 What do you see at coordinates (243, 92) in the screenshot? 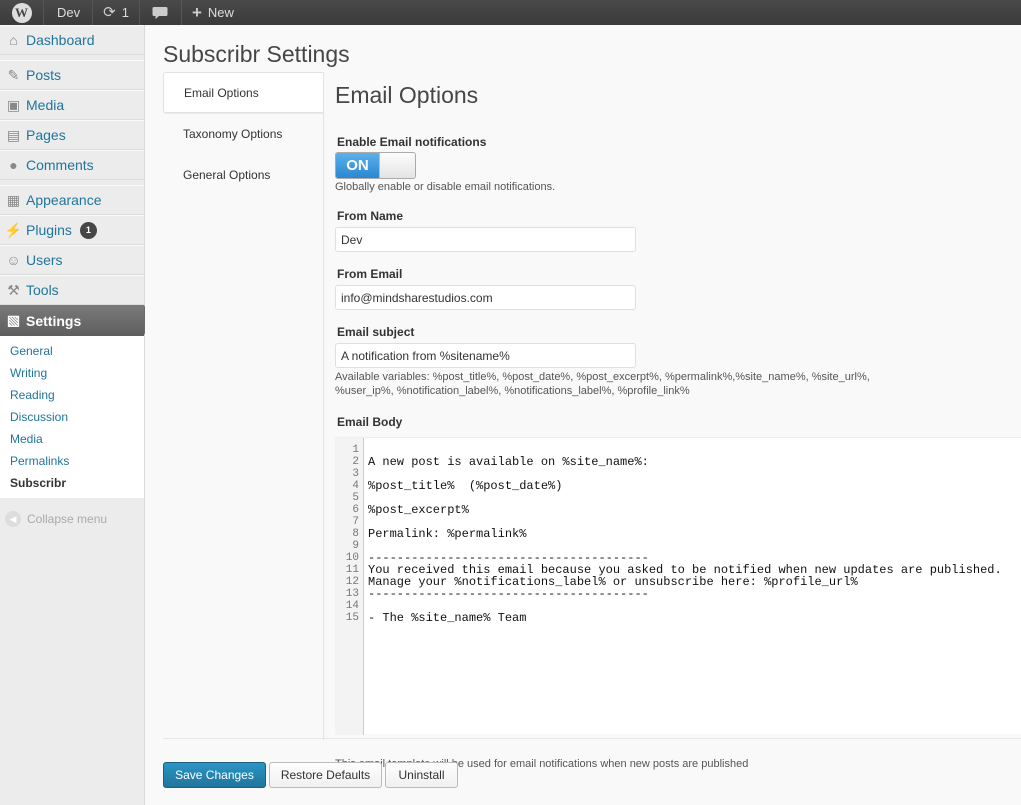
I see `tab-email-options: Email Options` at bounding box center [243, 92].